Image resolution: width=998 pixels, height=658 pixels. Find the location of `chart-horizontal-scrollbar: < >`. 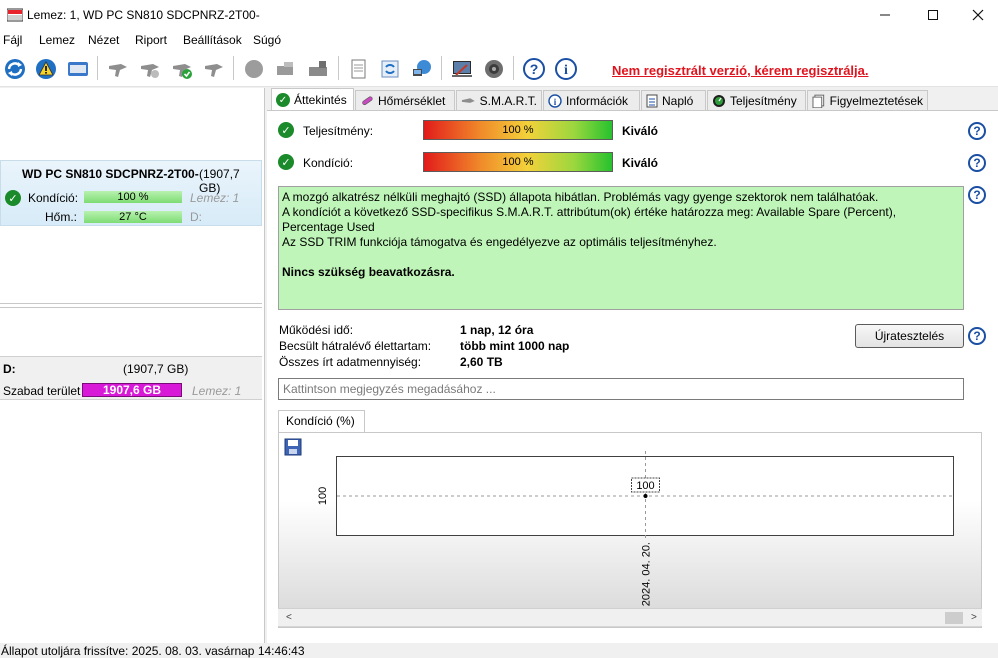

chart-horizontal-scrollbar: < > is located at coordinates (630, 617).